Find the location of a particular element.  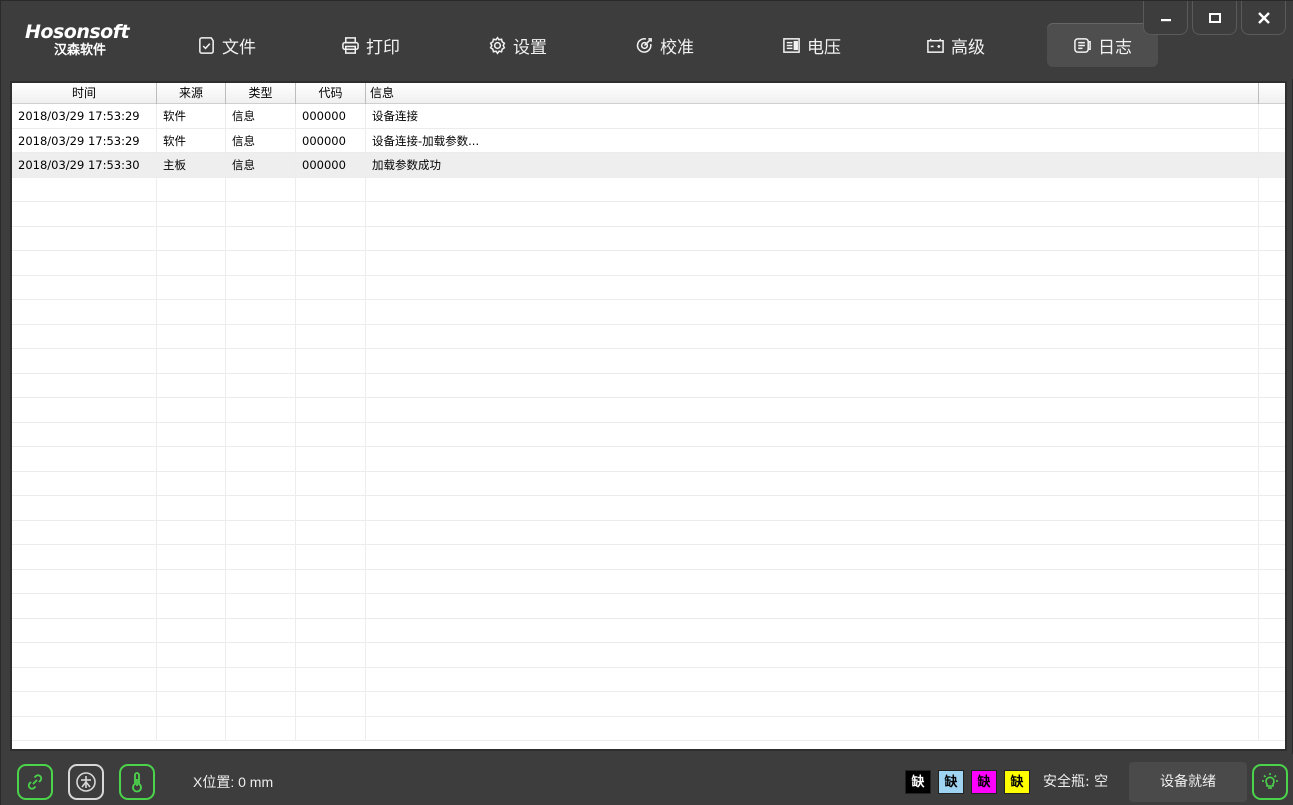

safety-bottle-status: 安全瓶: 空 is located at coordinates (1076, 782).